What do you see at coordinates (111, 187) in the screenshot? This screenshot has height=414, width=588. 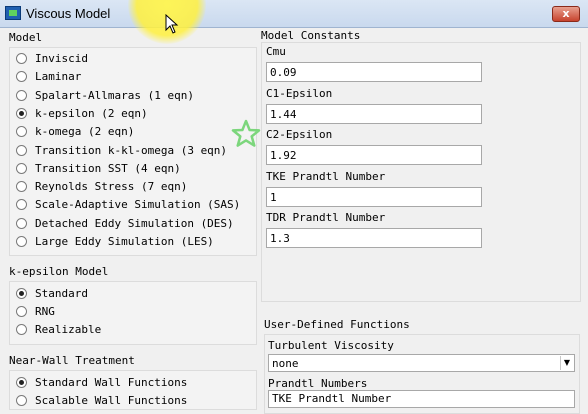 I see `radio-label: Reynolds Stress (7 eqn)` at bounding box center [111, 187].